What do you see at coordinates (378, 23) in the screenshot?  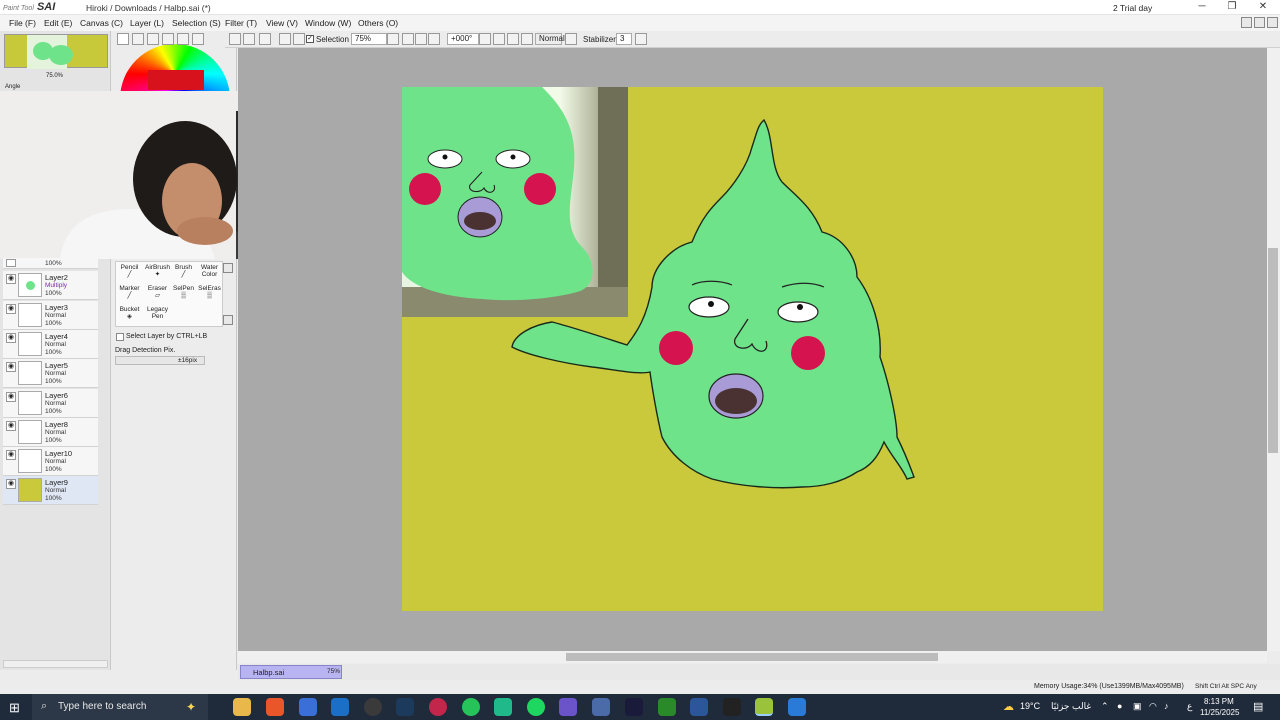 I see `menu-others: Others (O)` at bounding box center [378, 23].